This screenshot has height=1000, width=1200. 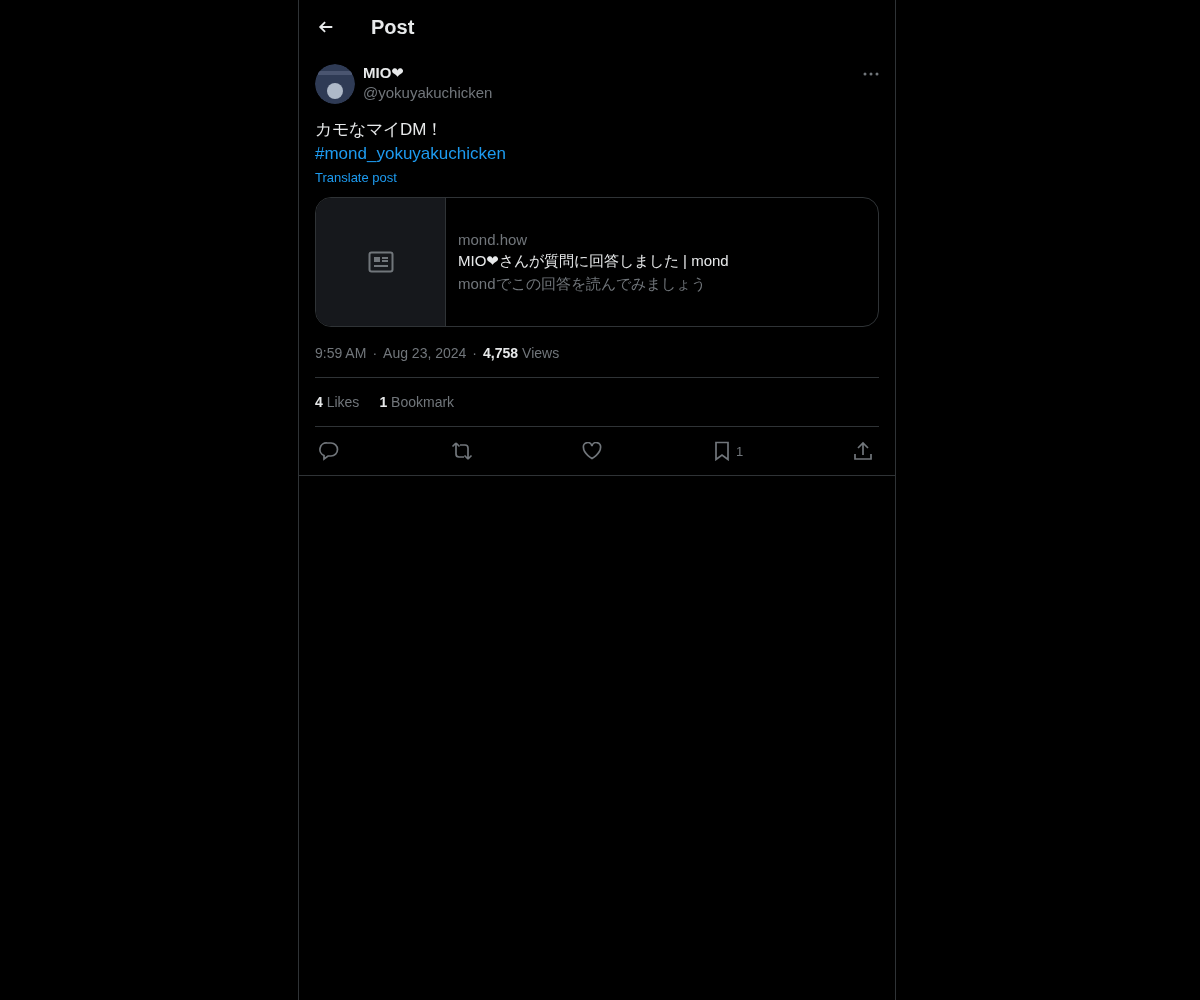 What do you see at coordinates (356, 177) in the screenshot?
I see `translate-link: Translate post` at bounding box center [356, 177].